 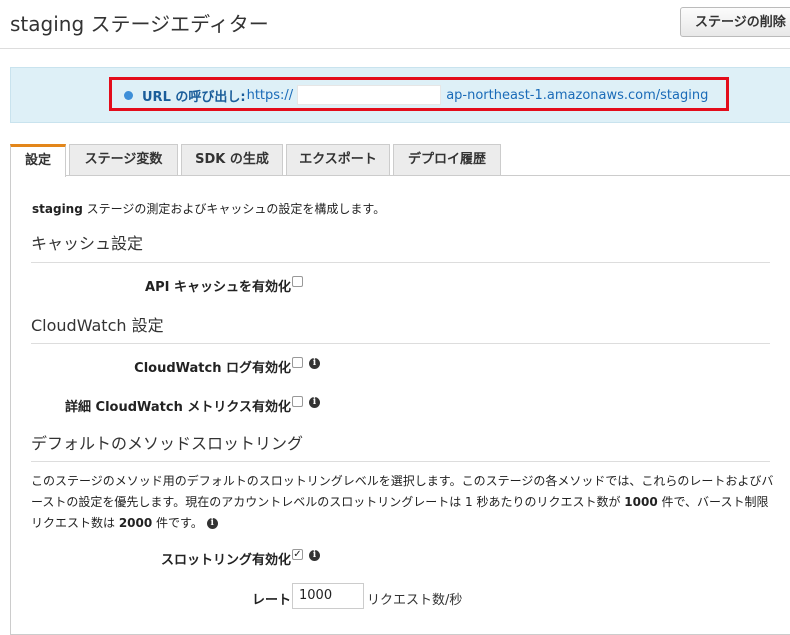 I want to click on detailed-metrics-checkbox, so click(x=297, y=401).